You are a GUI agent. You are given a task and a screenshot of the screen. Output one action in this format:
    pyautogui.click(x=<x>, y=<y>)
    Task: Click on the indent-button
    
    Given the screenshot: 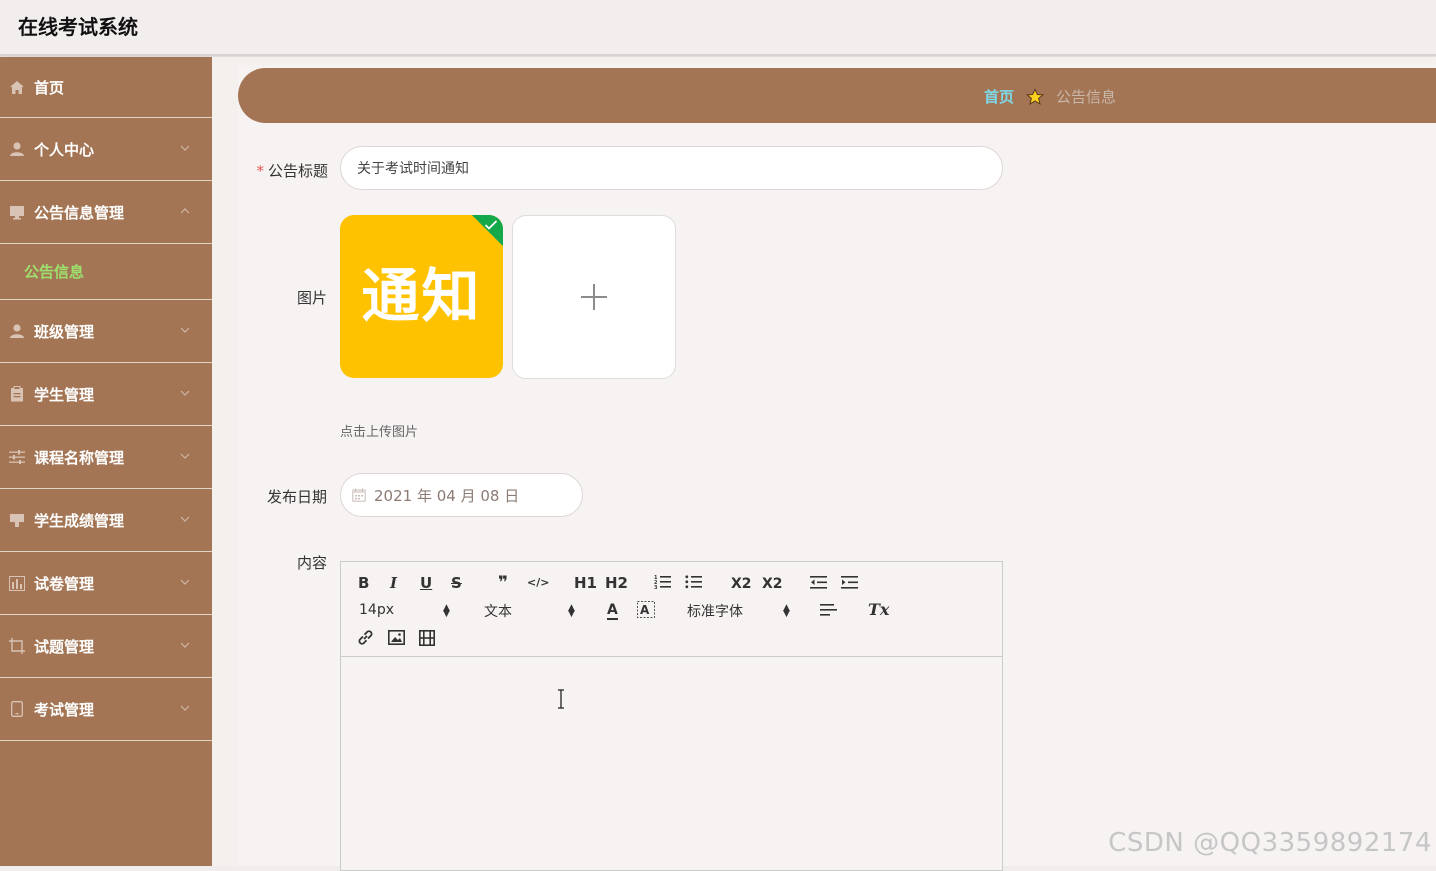 What is the action you would take?
    pyautogui.click(x=850, y=584)
    